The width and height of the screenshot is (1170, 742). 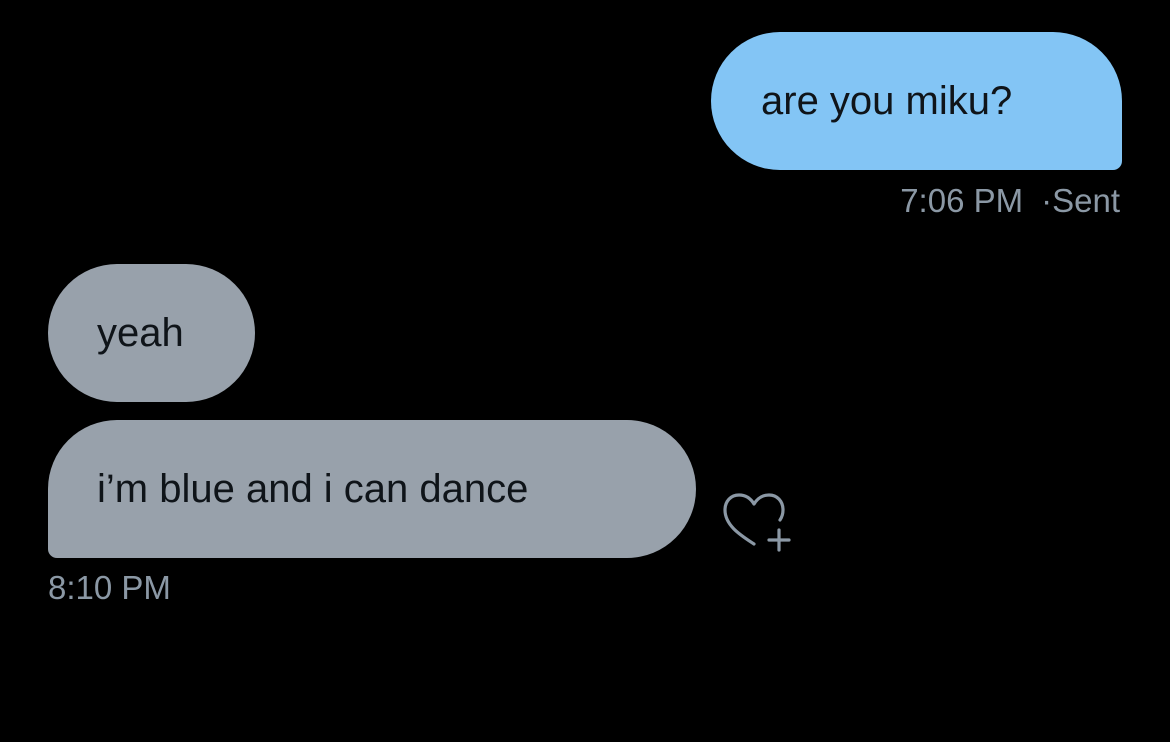 I want to click on received-message-bubble: yeah, so click(x=151, y=333).